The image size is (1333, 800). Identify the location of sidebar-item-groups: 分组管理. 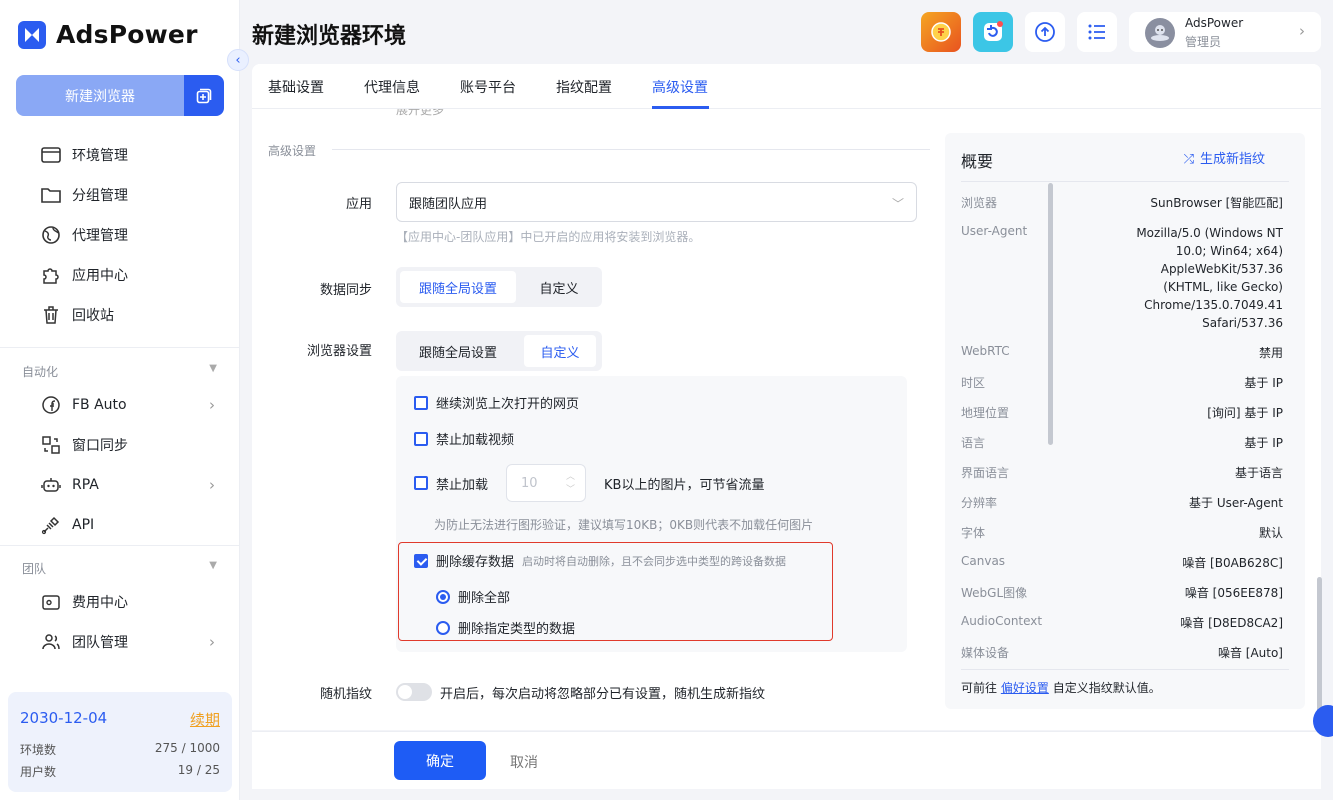
(132, 195).